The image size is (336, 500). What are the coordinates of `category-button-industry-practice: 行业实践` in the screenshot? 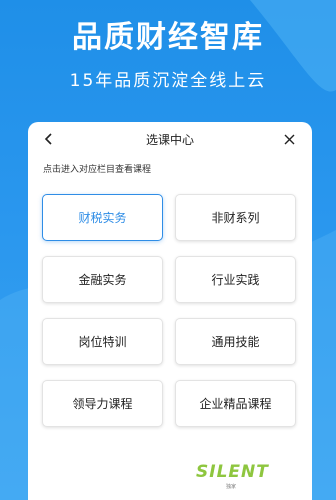 It's located at (235, 279).